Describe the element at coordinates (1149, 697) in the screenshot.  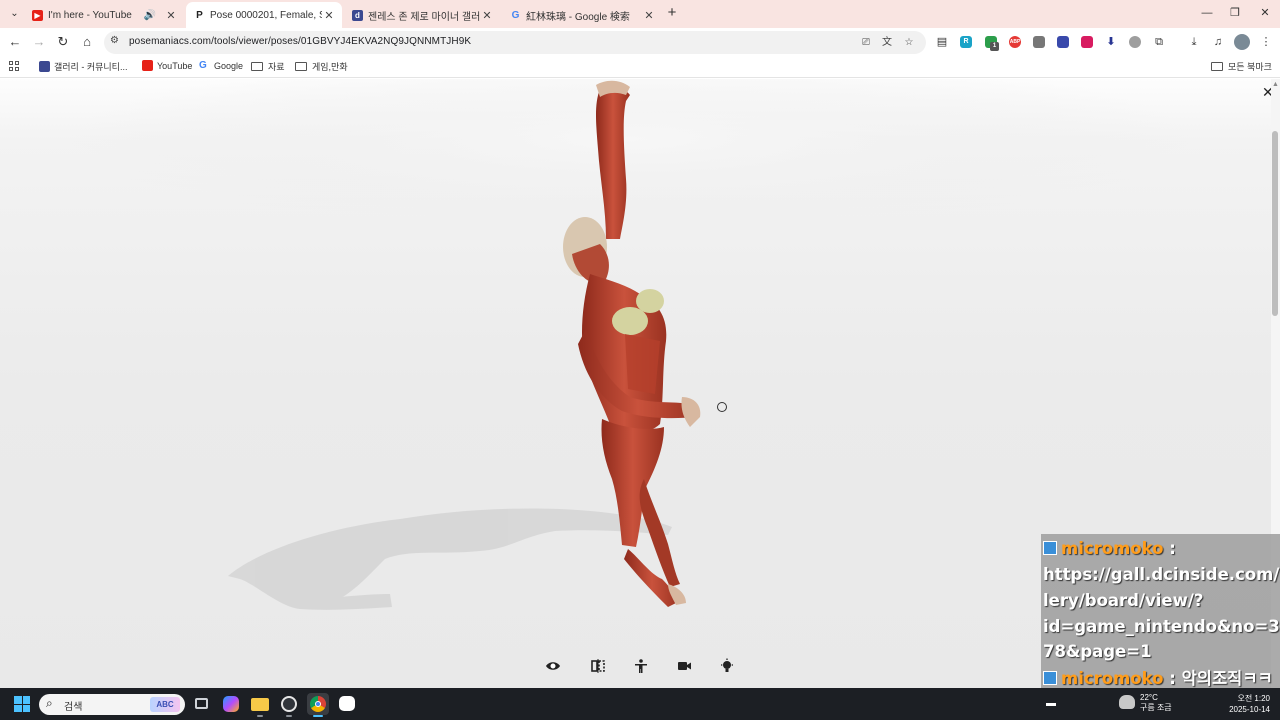
I see `weather-temp: 22°C` at that location.